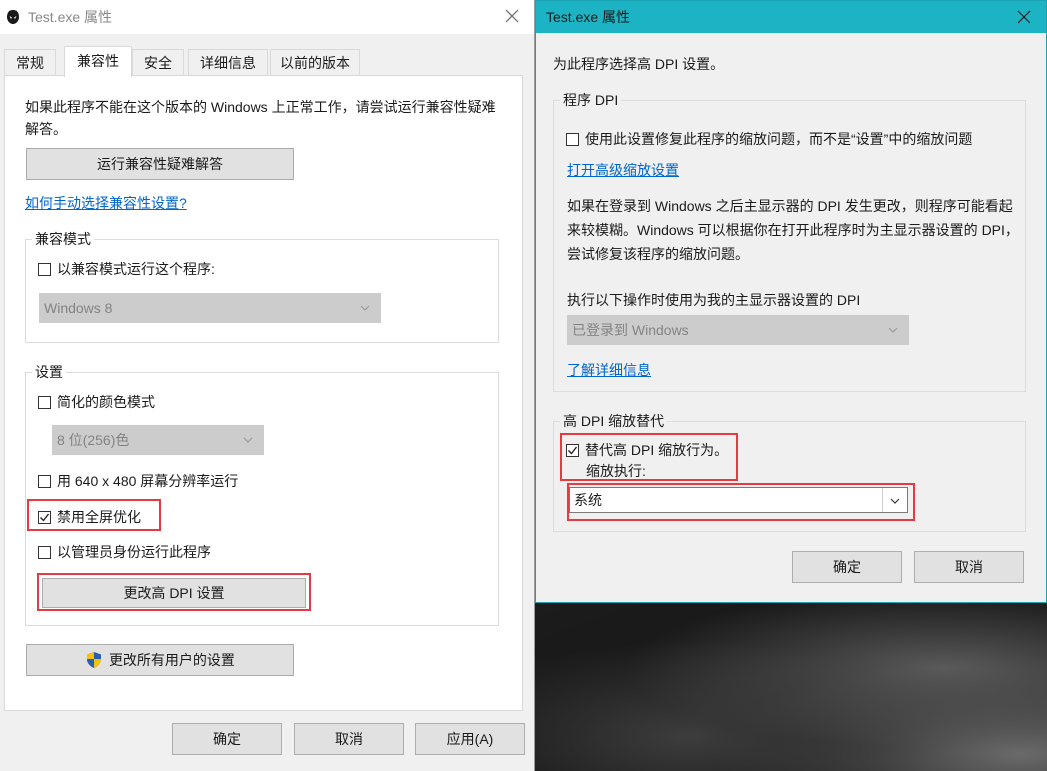 The width and height of the screenshot is (1047, 771). I want to click on tab-previous-versions: 以前的版本, so click(315, 62).